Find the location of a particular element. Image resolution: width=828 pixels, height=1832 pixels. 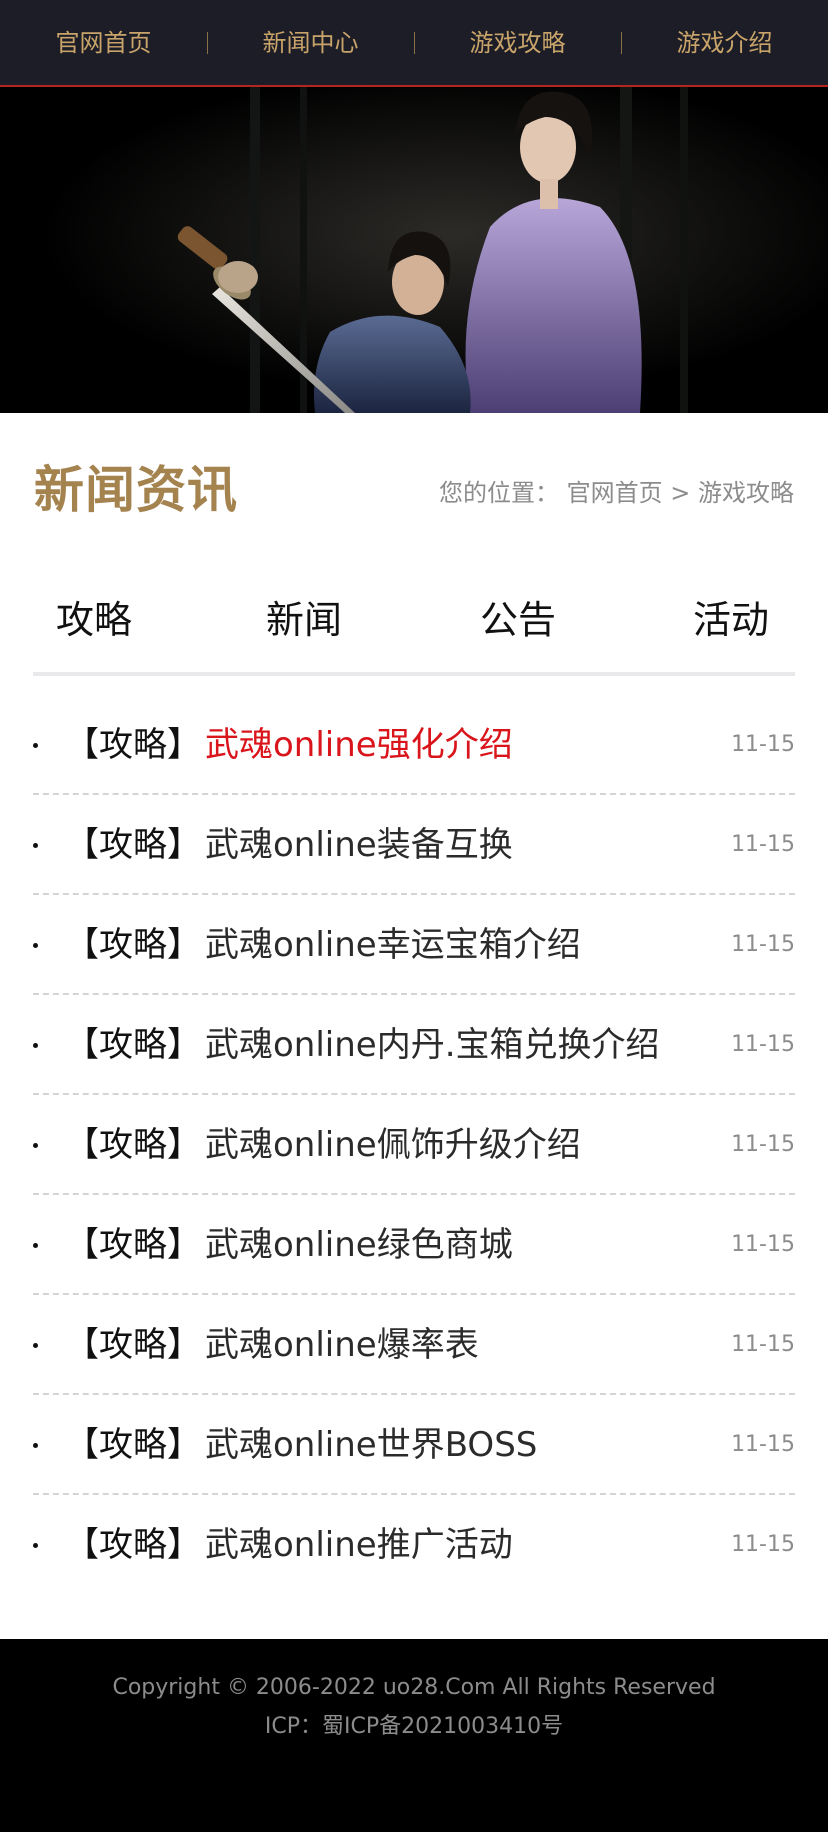

news-item: 【攻略】 武魂online世界BOSS 11-15 is located at coordinates (414, 1445).